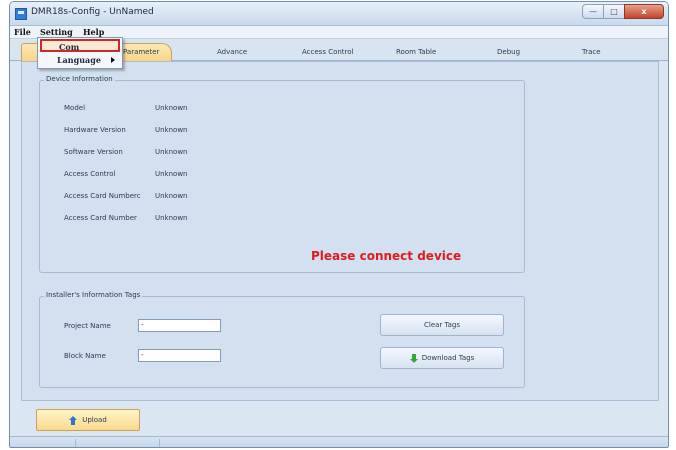 The image size is (676, 450). I want to click on project-name-input: -, so click(179, 325).